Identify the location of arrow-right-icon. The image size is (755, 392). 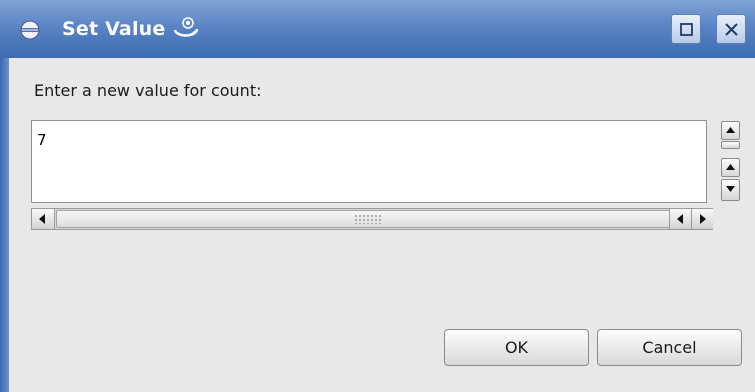
(703, 219).